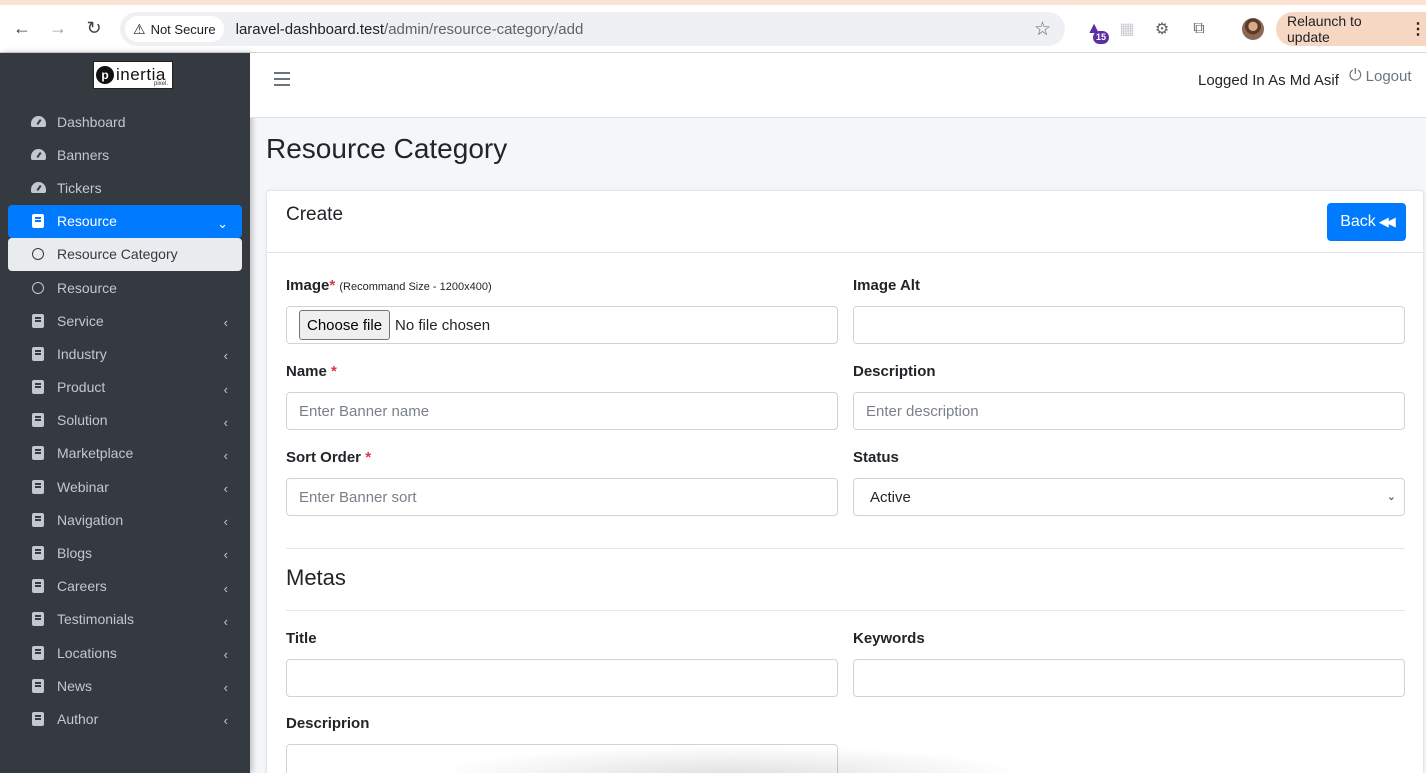  Describe the element at coordinates (316, 577) in the screenshot. I see `metas-heading: Metas` at that location.